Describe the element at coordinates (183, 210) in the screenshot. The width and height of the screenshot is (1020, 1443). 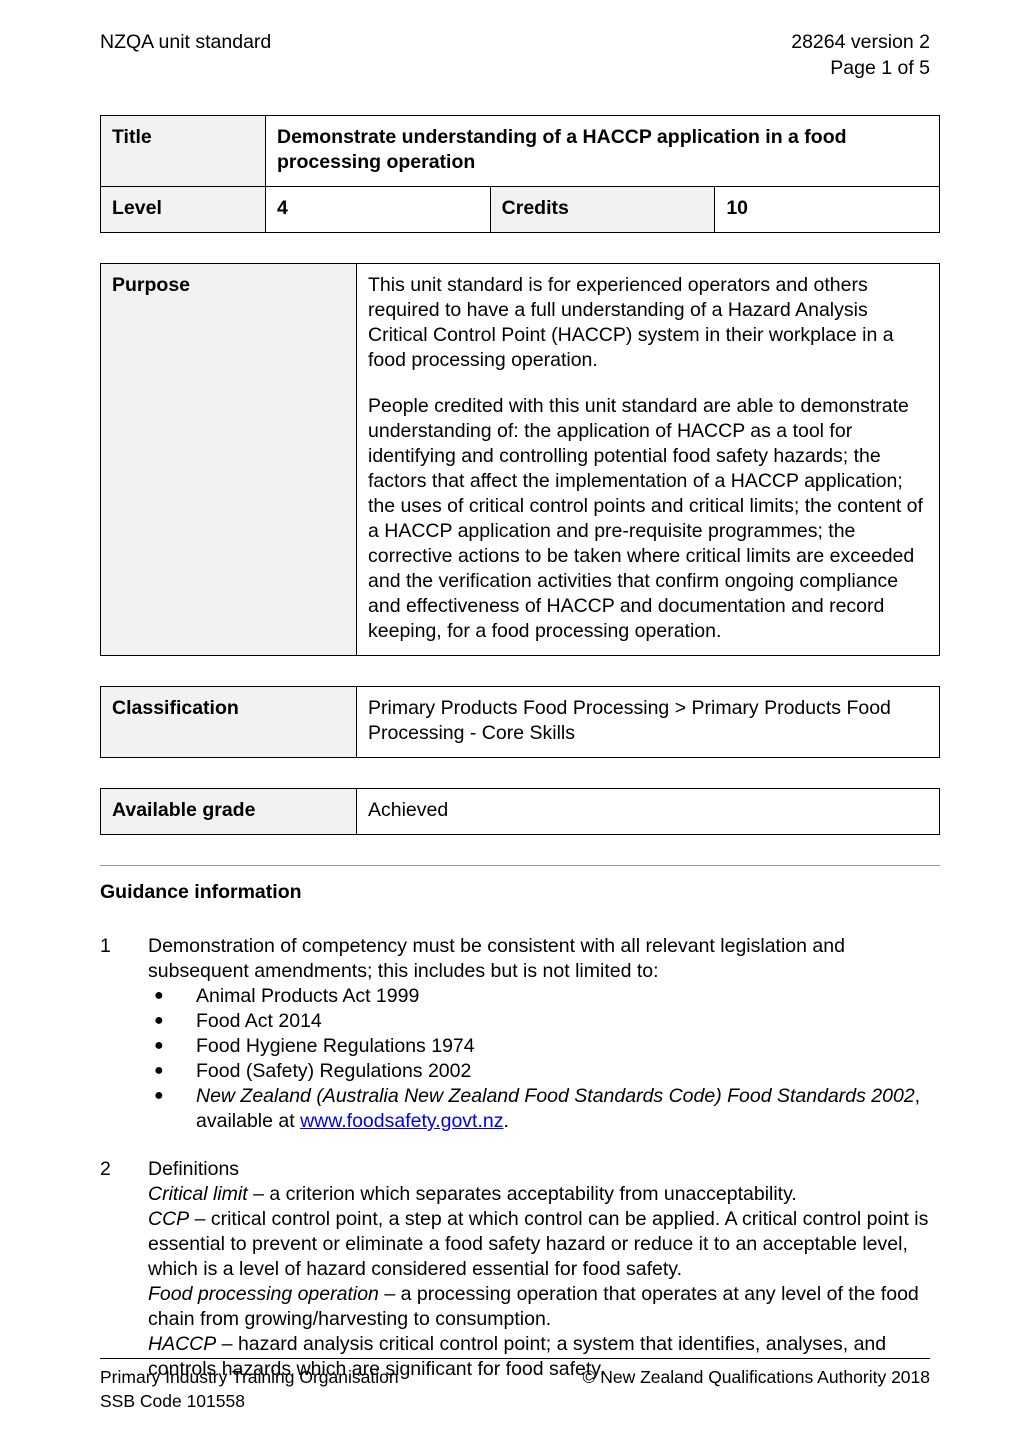
I see `level-label: Level` at that location.